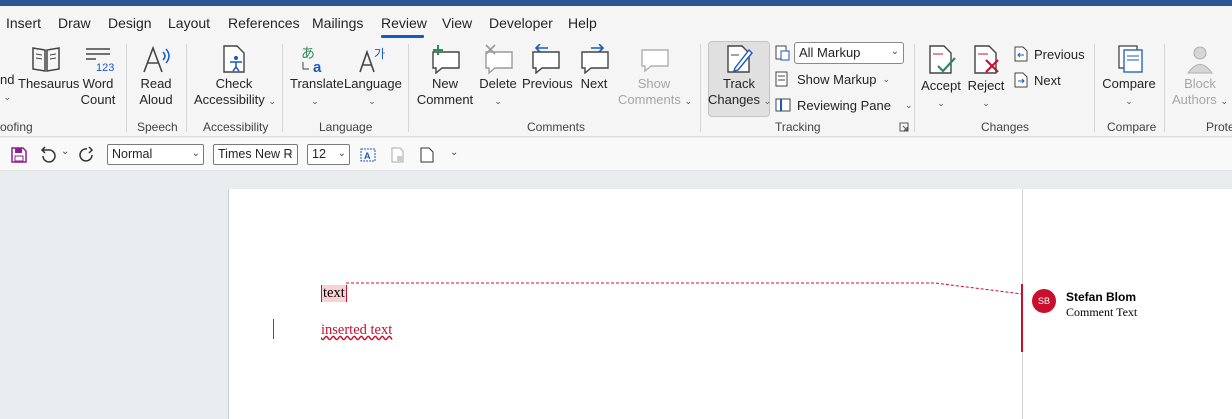  Describe the element at coordinates (986, 85) in the screenshot. I see `reject-label: Reject` at that location.